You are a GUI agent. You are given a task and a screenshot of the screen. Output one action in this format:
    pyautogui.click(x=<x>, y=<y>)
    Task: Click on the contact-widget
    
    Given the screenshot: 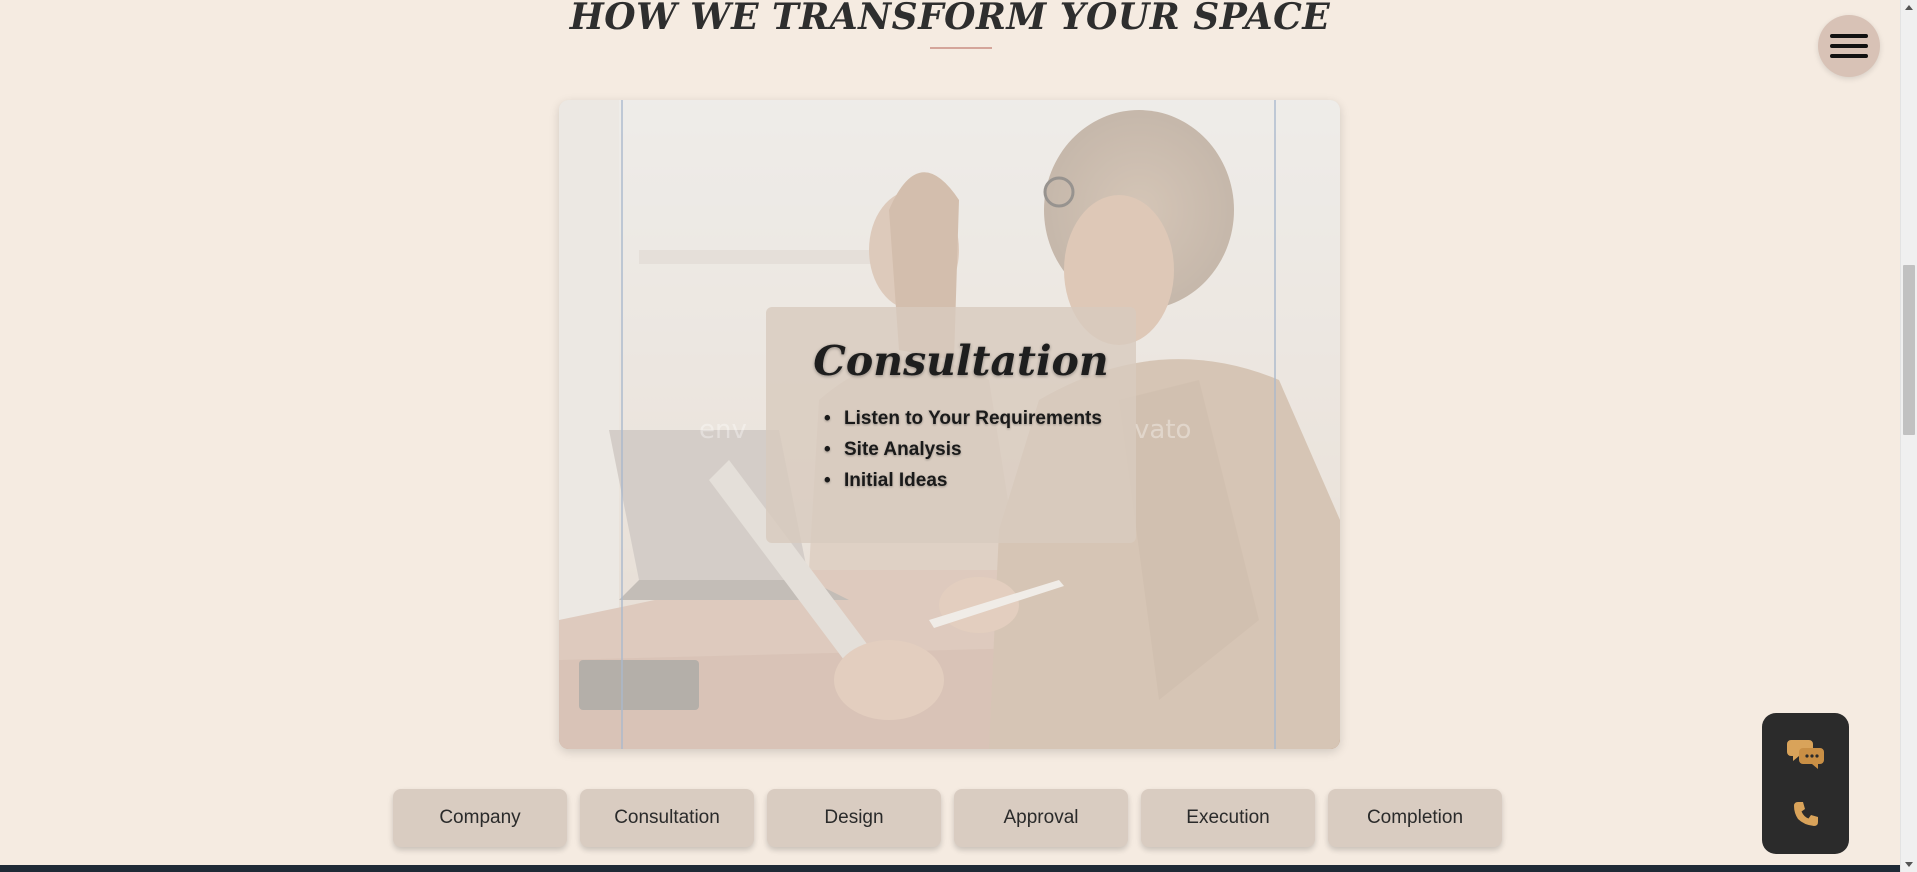 What is the action you would take?
    pyautogui.click(x=1805, y=783)
    